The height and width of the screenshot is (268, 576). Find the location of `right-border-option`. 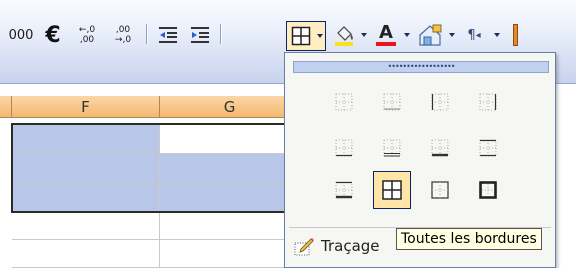

right-border-option is located at coordinates (488, 102).